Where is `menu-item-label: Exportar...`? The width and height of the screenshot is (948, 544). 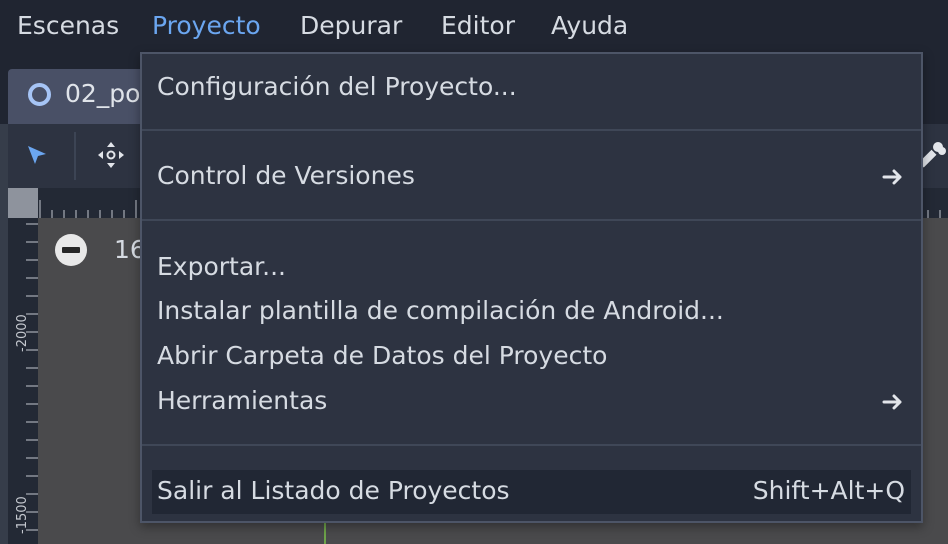 menu-item-label: Exportar... is located at coordinates (221, 266).